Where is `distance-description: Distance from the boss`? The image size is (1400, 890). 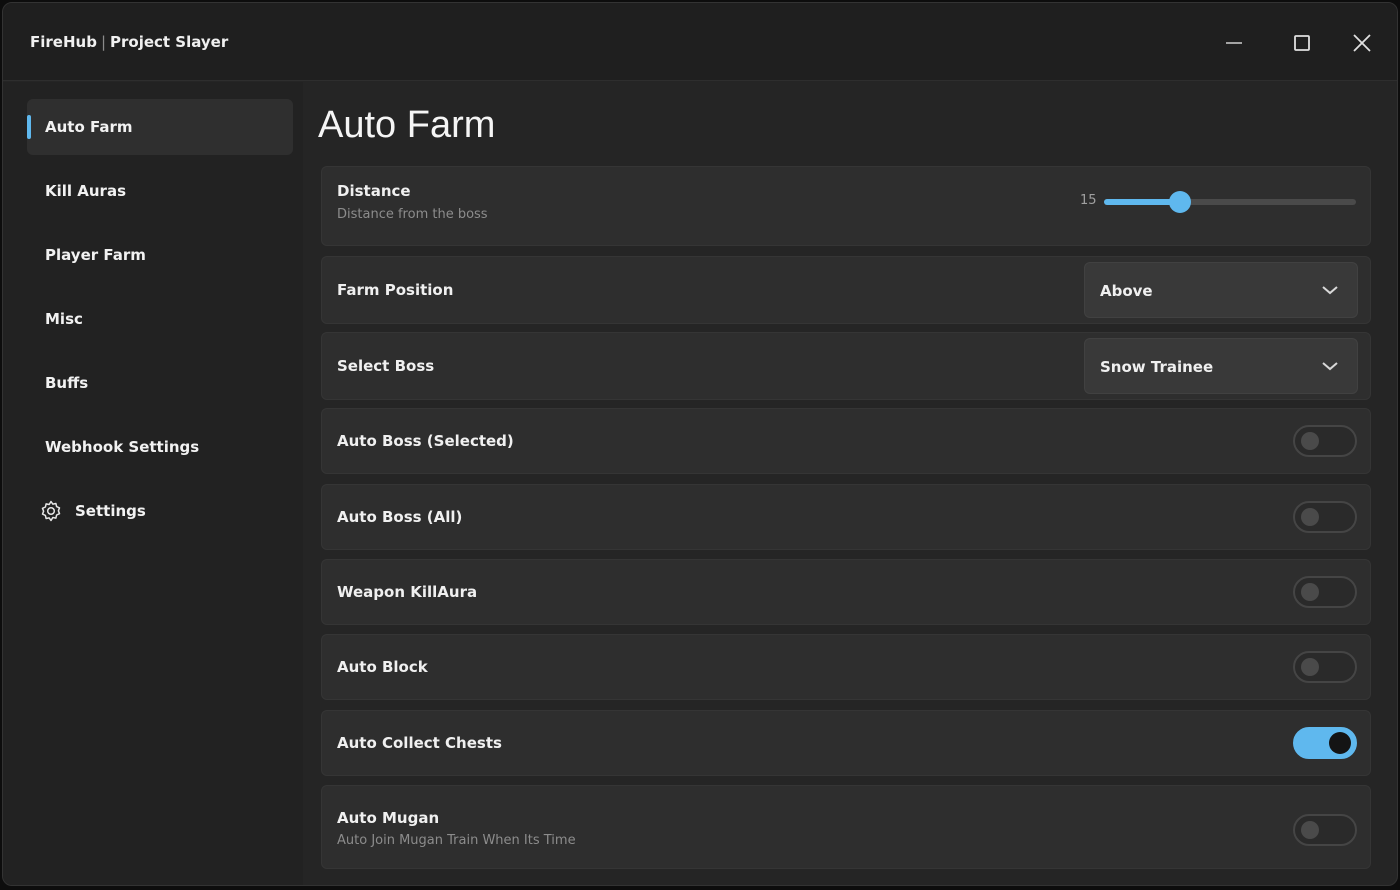 distance-description: Distance from the boss is located at coordinates (412, 214).